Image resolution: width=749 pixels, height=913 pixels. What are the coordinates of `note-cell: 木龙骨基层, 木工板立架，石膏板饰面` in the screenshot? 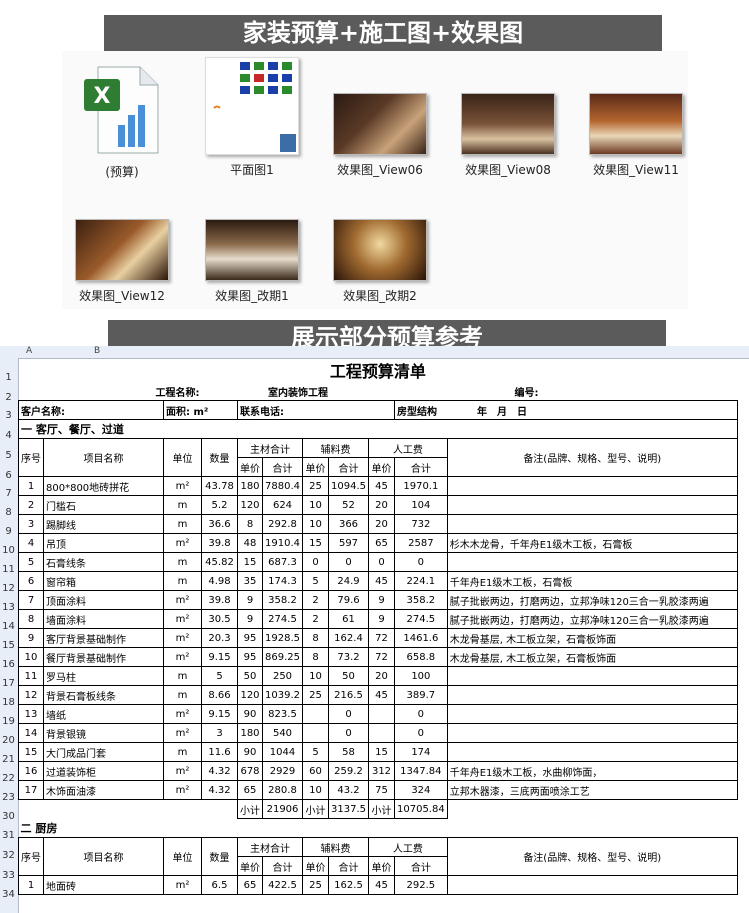 It's located at (592, 638).